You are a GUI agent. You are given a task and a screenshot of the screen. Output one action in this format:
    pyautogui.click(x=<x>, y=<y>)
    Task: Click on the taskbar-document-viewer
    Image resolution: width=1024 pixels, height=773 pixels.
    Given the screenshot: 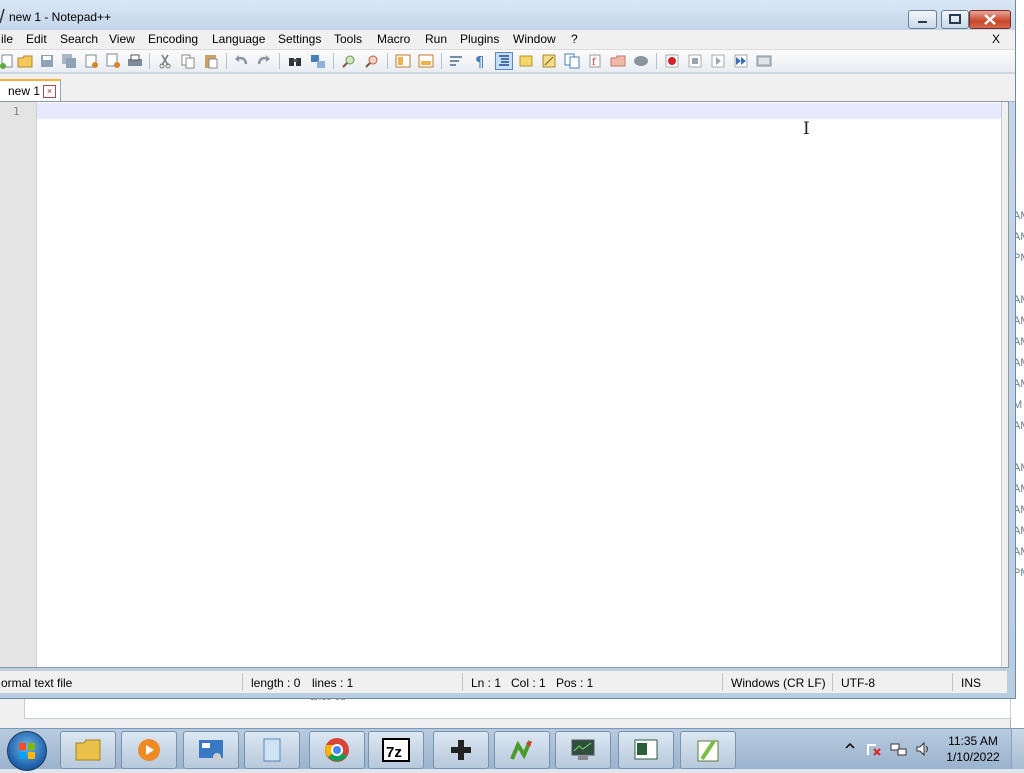 What is the action you would take?
    pyautogui.click(x=646, y=750)
    